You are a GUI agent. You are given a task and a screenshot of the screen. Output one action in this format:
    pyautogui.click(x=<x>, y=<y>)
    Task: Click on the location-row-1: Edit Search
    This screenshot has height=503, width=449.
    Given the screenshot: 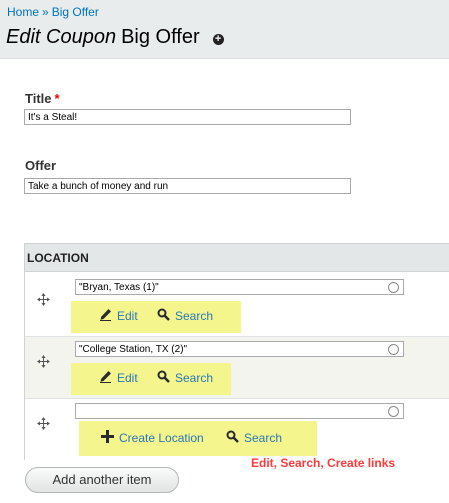 What is the action you would take?
    pyautogui.click(x=237, y=306)
    